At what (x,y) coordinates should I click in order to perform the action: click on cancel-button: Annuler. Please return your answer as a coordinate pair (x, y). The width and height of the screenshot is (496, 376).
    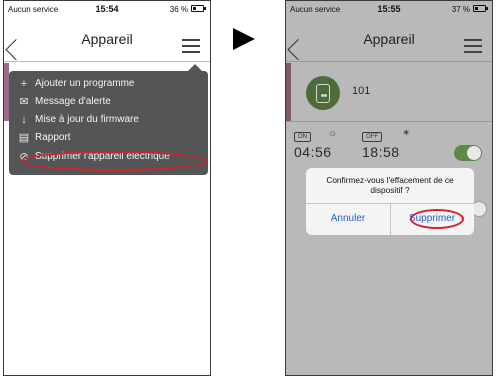
    Looking at the image, I should click on (348, 218).